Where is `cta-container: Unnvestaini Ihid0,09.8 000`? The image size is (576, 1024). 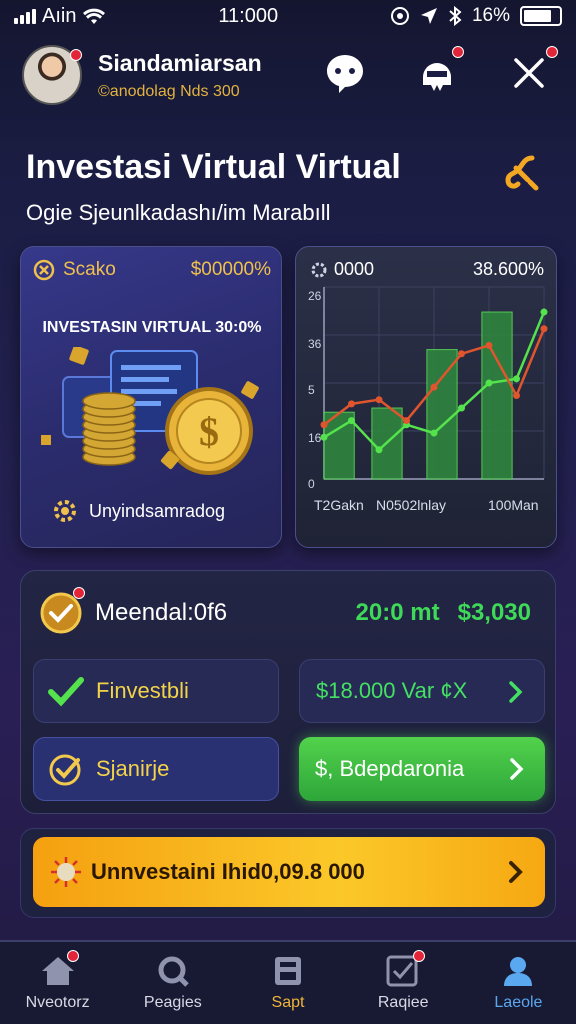
cta-container: Unnvestaini Ihid0,09.8 000 is located at coordinates (288, 873).